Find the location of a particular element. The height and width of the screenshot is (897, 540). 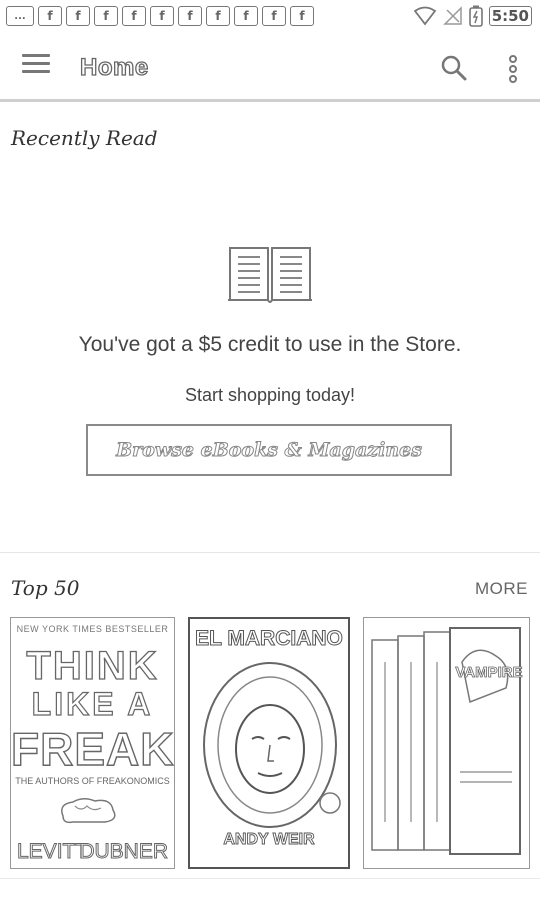

box-set-illustration-icon is located at coordinates (446, 741).